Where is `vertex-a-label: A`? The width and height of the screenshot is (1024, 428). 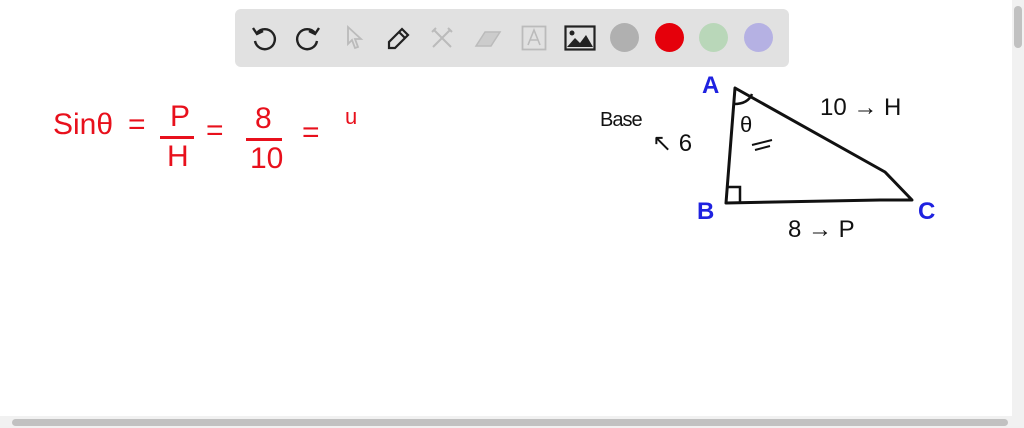 vertex-a-label: A is located at coordinates (711, 85).